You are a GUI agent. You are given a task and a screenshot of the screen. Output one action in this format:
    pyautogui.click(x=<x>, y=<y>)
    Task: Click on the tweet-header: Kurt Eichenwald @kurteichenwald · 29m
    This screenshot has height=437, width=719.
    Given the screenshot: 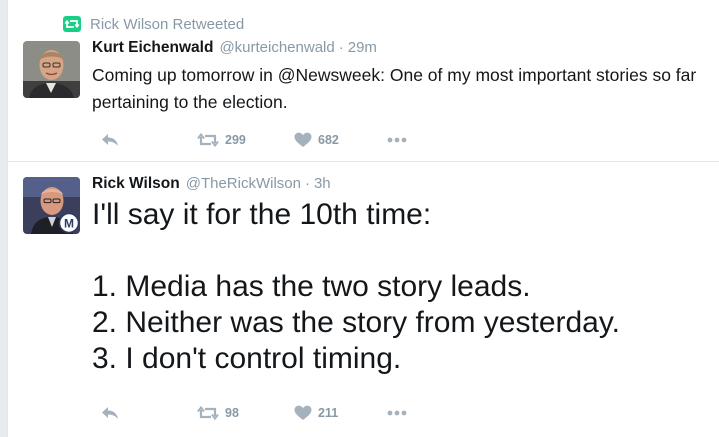 What is the action you would take?
    pyautogui.click(x=234, y=48)
    